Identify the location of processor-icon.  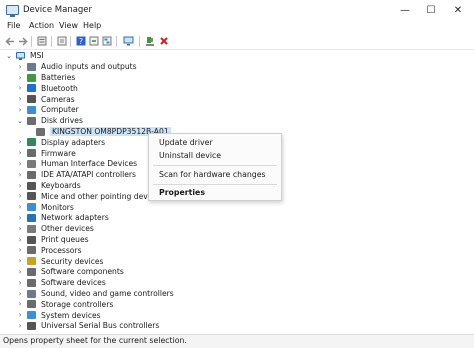
(31, 250).